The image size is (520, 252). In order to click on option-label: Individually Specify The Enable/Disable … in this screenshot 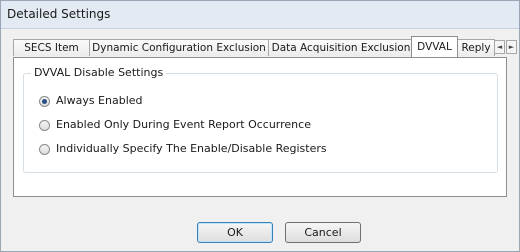, I will do `click(191, 148)`.